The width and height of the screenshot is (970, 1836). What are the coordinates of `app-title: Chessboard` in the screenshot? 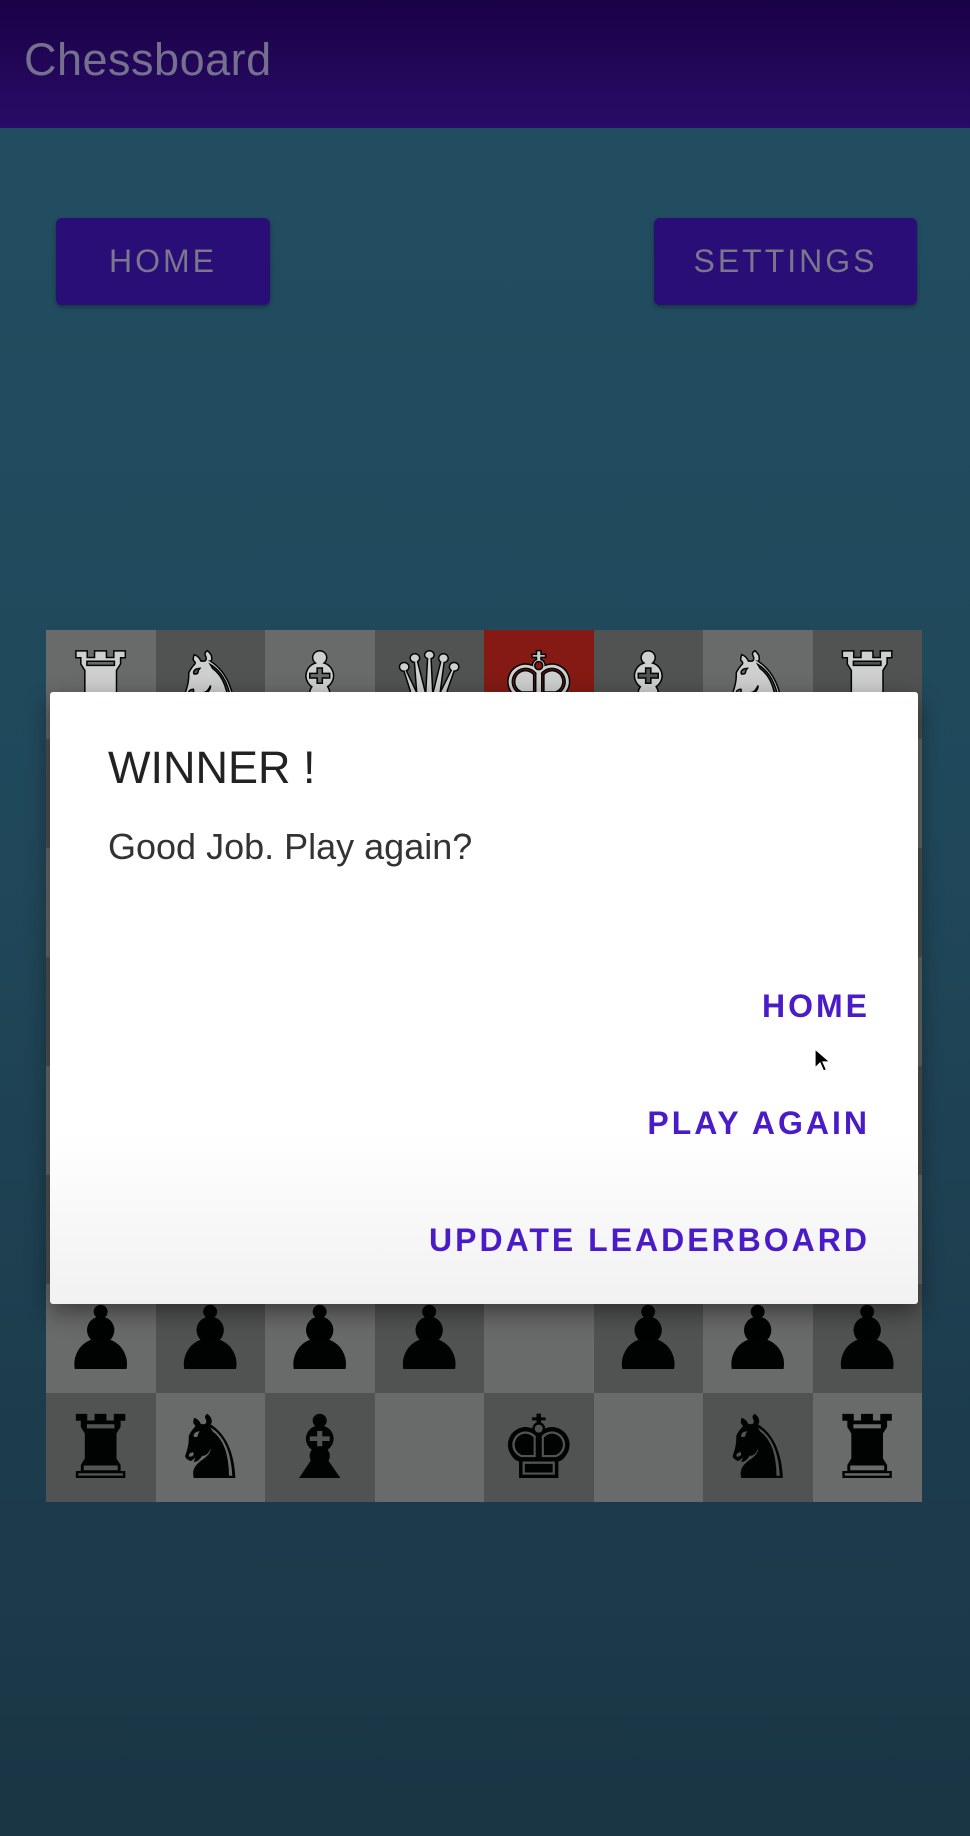 It's located at (148, 59).